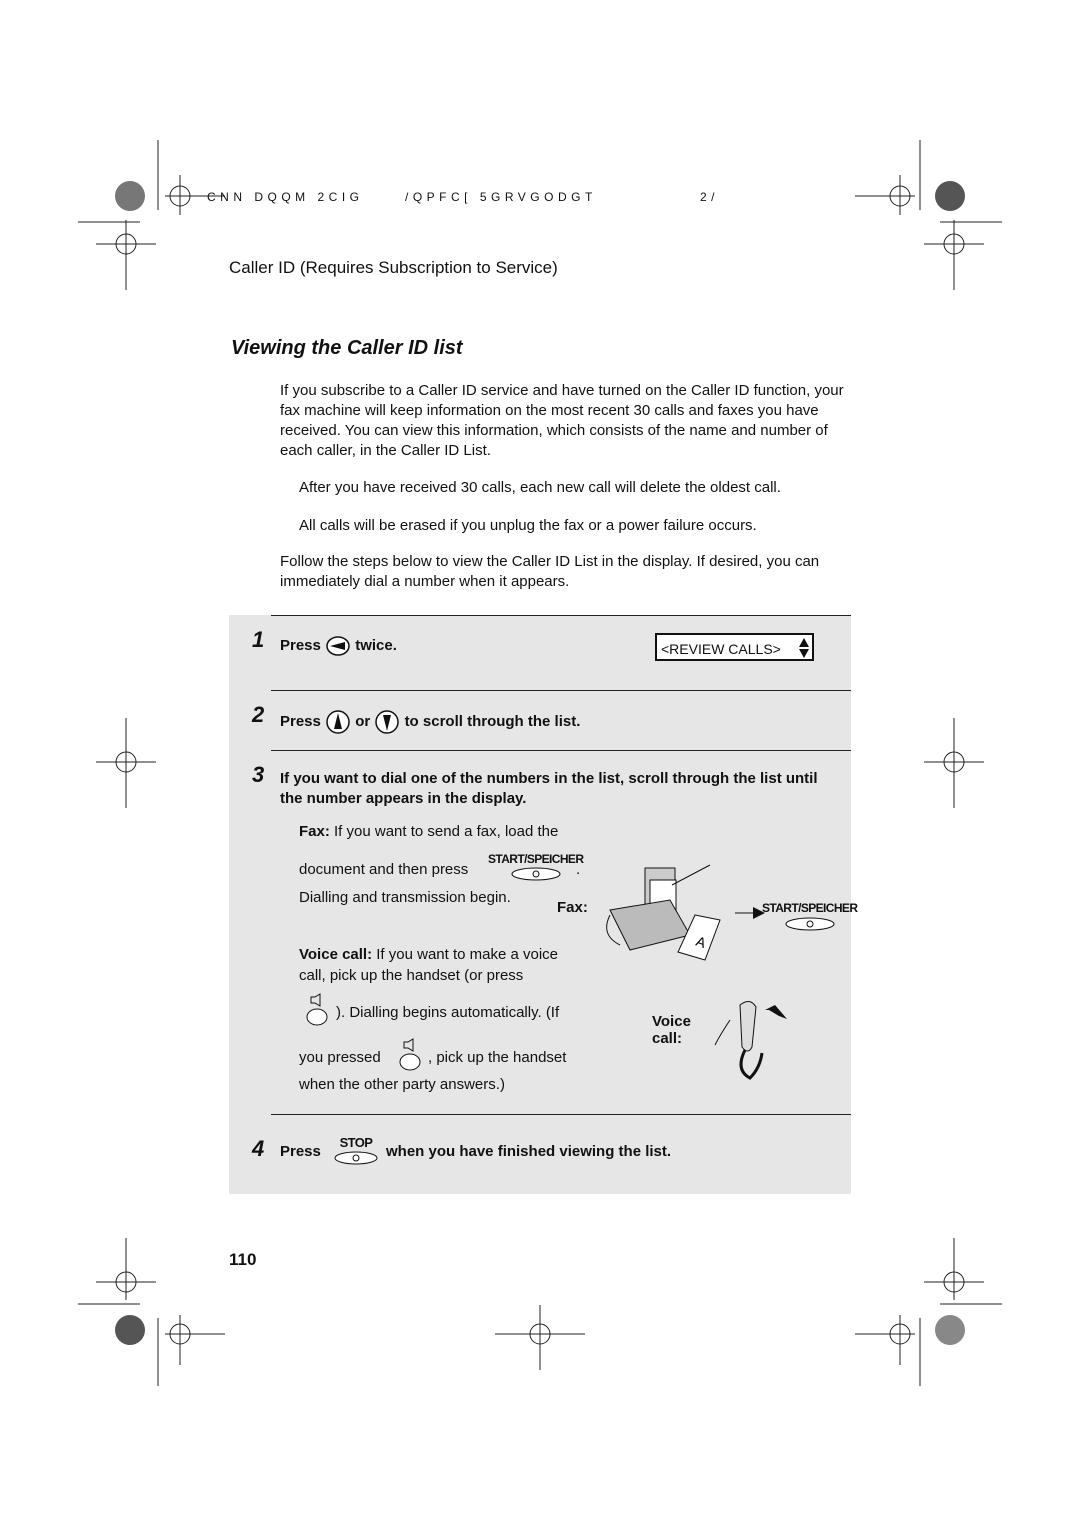  Describe the element at coordinates (467, 954) in the screenshot. I see `voice-text: If you want to make a voice` at that location.